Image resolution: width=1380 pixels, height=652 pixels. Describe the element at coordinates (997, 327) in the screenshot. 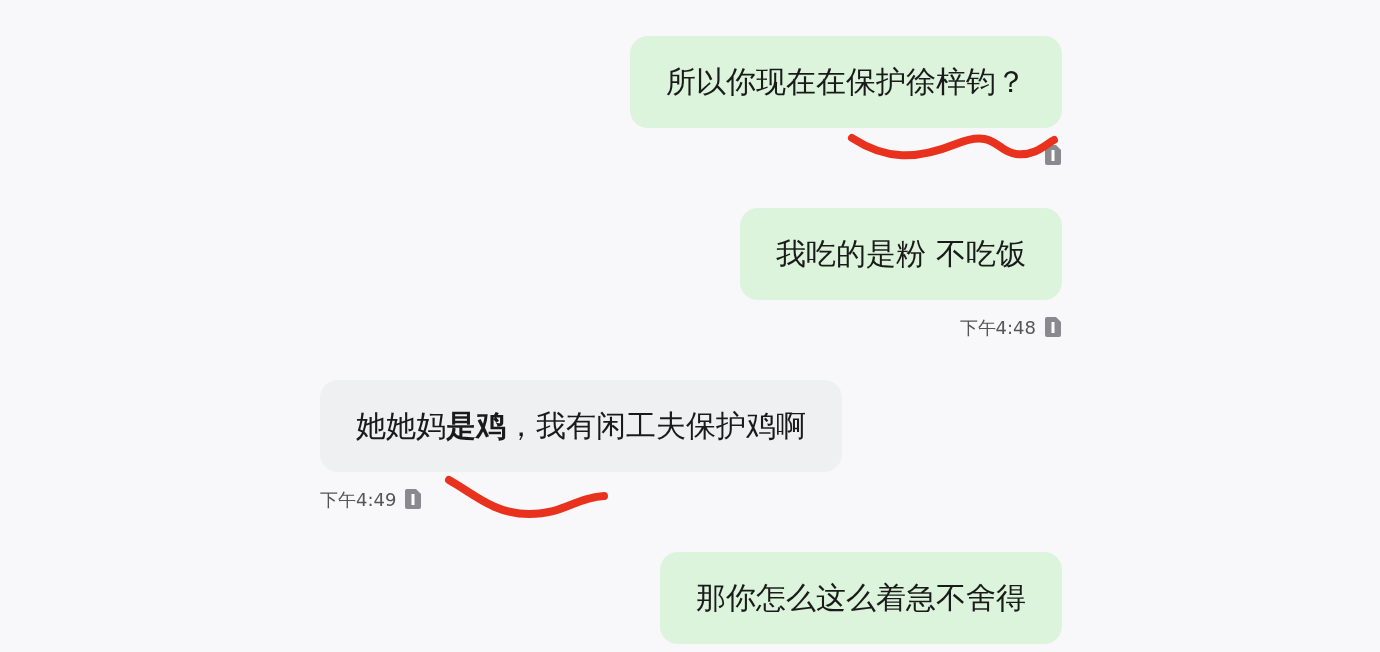

I see `timestamp: 下午4:48` at that location.